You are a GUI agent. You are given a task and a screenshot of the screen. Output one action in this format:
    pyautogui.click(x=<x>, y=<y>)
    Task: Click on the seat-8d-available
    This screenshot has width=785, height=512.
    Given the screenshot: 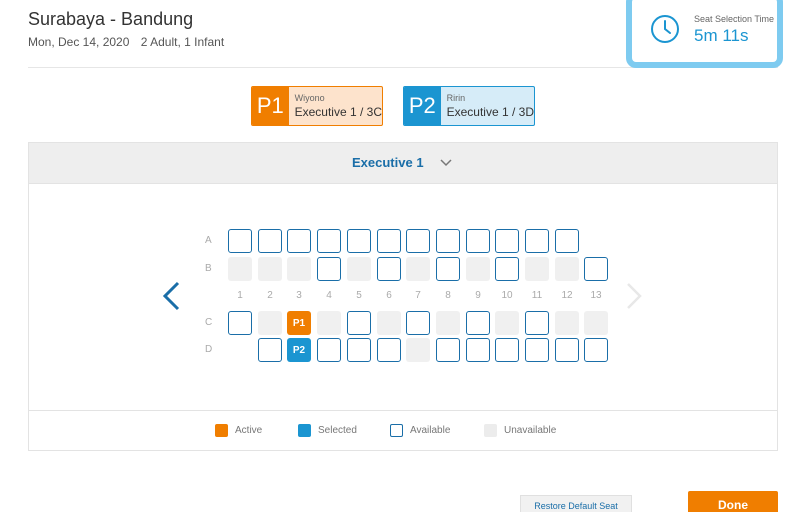 What is the action you would take?
    pyautogui.click(x=448, y=350)
    